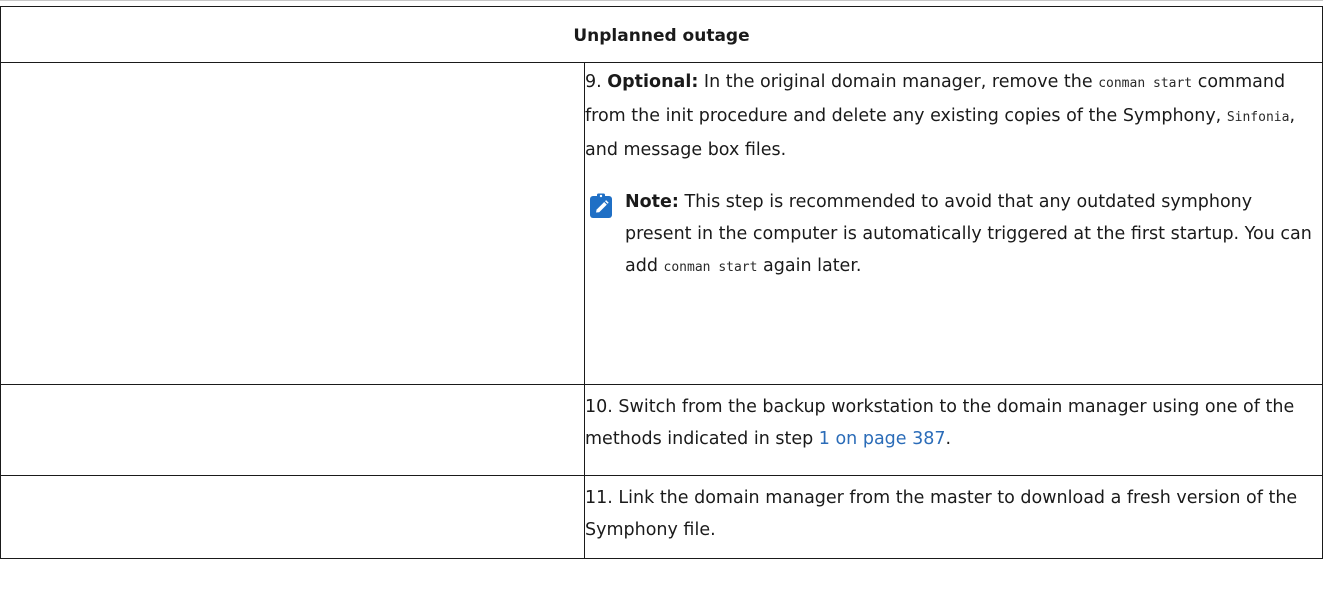 The width and height of the screenshot is (1323, 611). Describe the element at coordinates (653, 82) in the screenshot. I see `optional-label: Optional:` at that location.